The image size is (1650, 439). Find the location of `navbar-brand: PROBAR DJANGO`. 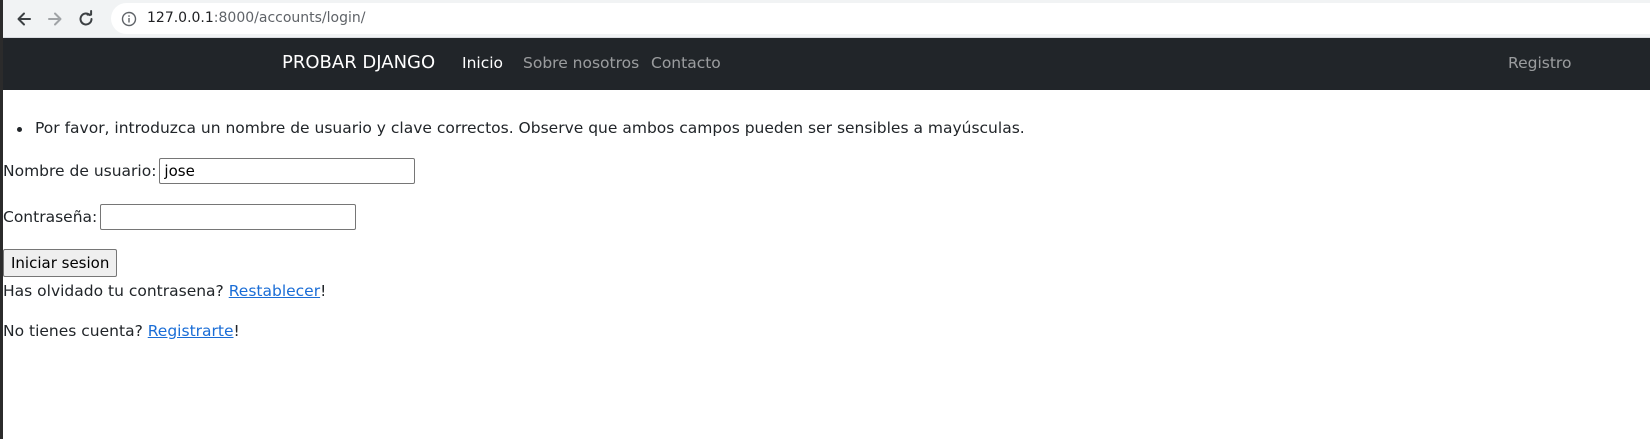

navbar-brand: PROBAR DJANGO is located at coordinates (358, 62).